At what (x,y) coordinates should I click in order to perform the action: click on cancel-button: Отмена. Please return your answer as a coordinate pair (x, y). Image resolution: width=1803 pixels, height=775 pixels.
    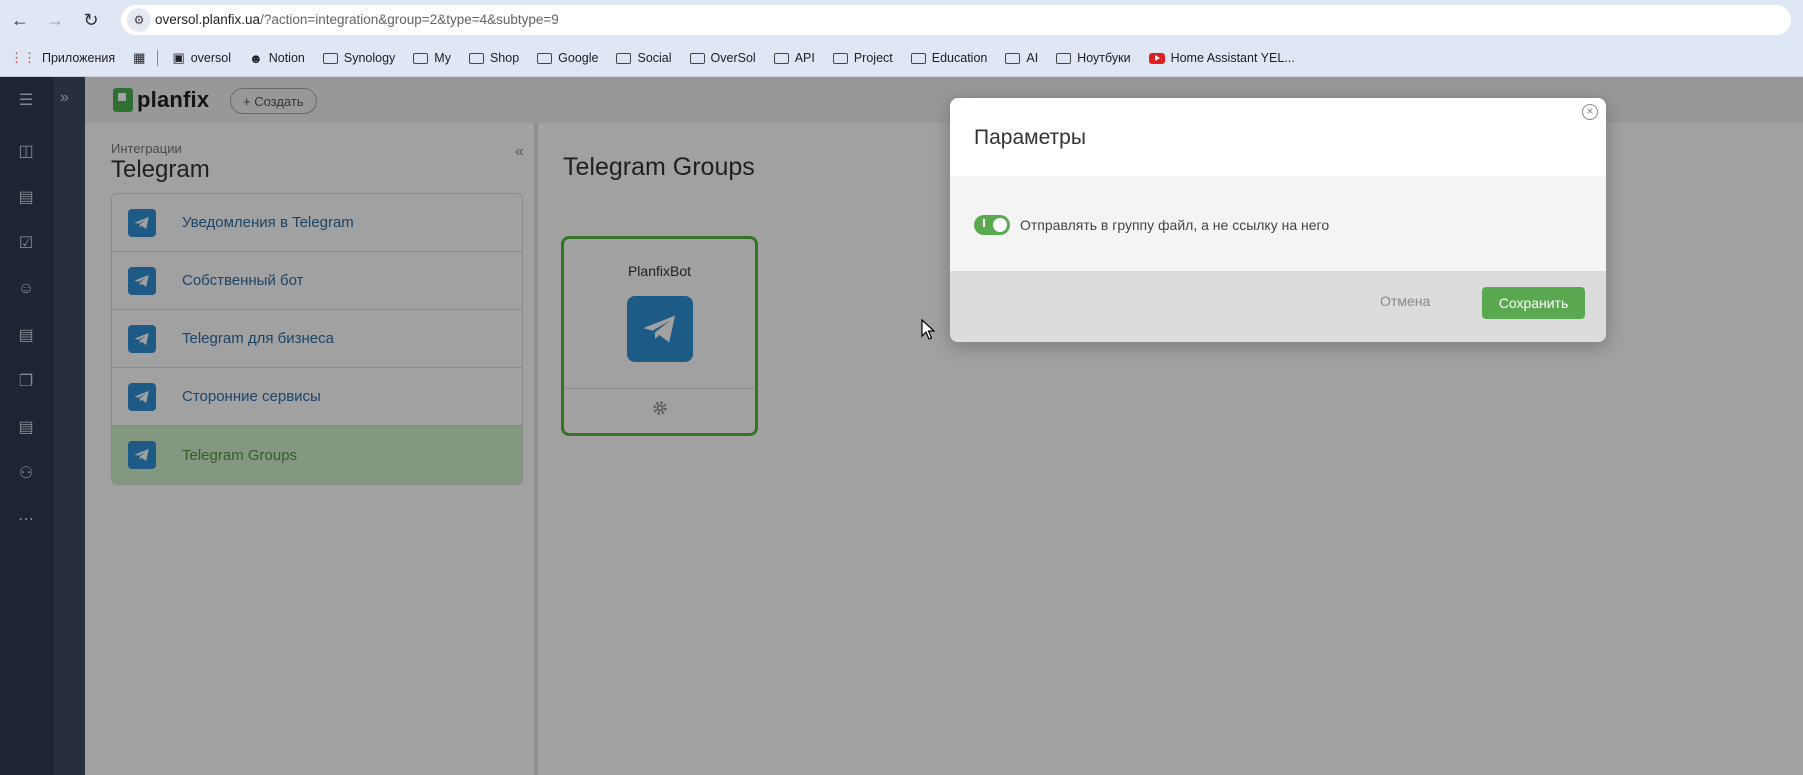
    Looking at the image, I should click on (1405, 301).